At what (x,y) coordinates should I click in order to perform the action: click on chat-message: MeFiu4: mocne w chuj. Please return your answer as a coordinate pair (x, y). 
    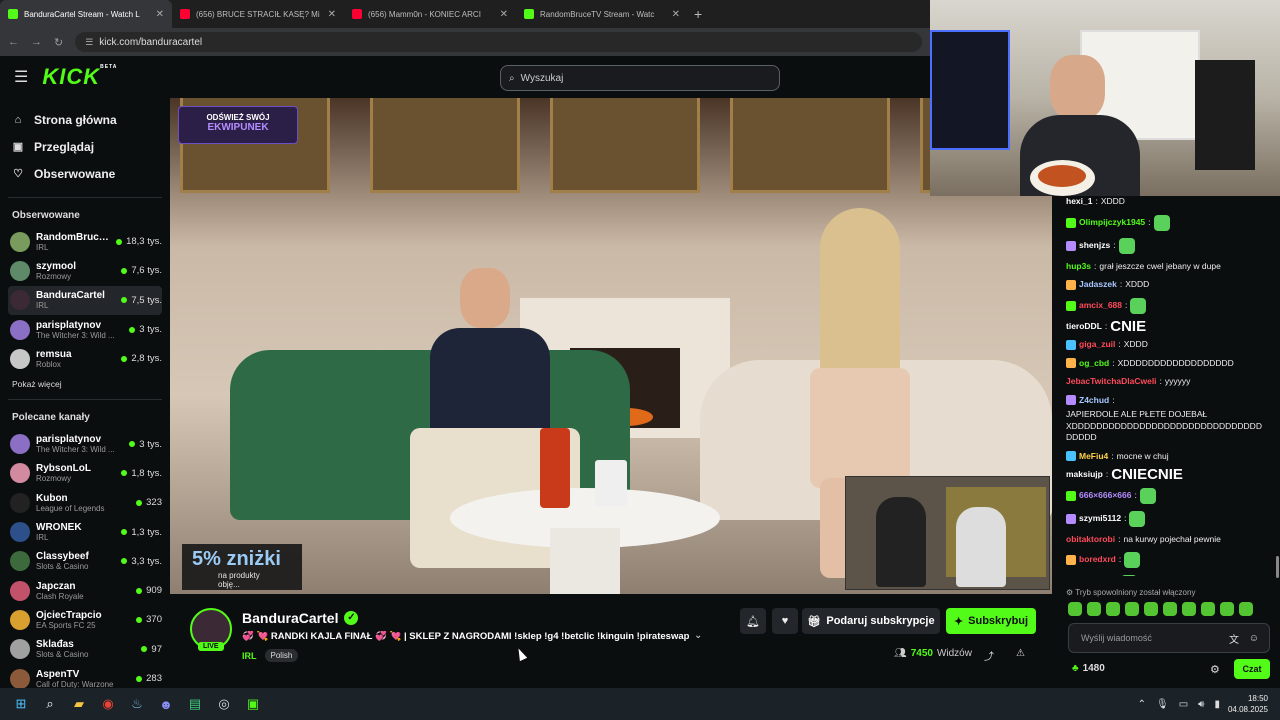
    Looking at the image, I should click on (1170, 457).